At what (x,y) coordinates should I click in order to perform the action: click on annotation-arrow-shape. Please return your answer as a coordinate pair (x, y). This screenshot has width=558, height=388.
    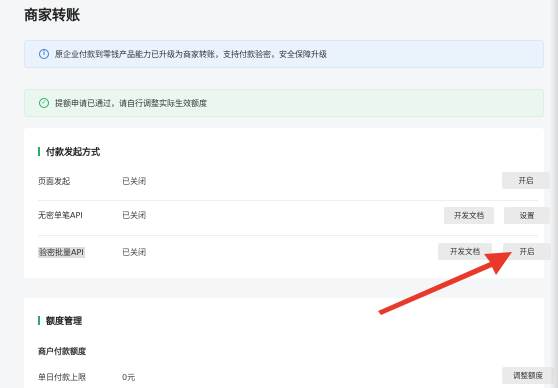
    Looking at the image, I should click on (445, 283).